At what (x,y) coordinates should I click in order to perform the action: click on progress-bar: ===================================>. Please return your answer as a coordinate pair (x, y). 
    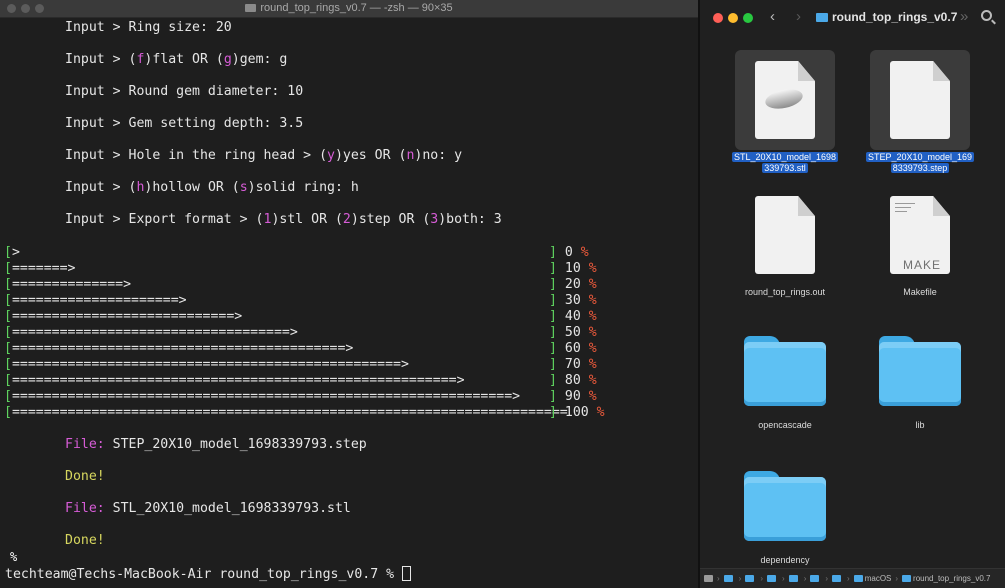
    Looking at the image, I should click on (154, 332).